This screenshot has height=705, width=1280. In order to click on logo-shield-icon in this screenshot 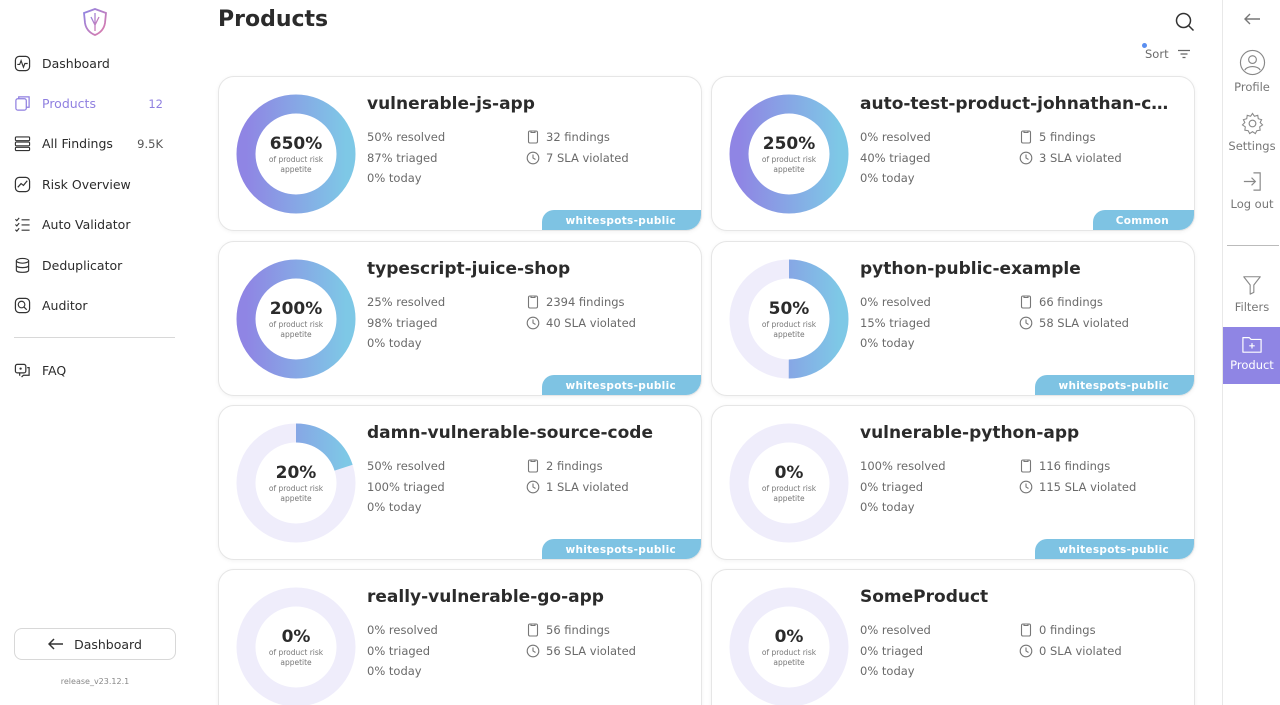, I will do `click(95, 22)`.